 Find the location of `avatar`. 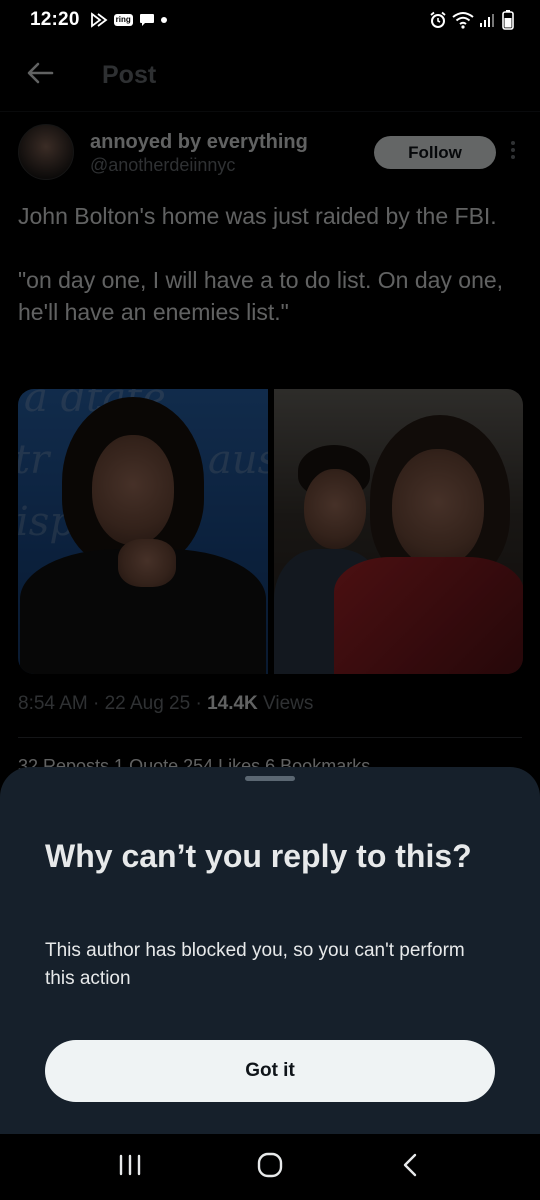

avatar is located at coordinates (46, 152).